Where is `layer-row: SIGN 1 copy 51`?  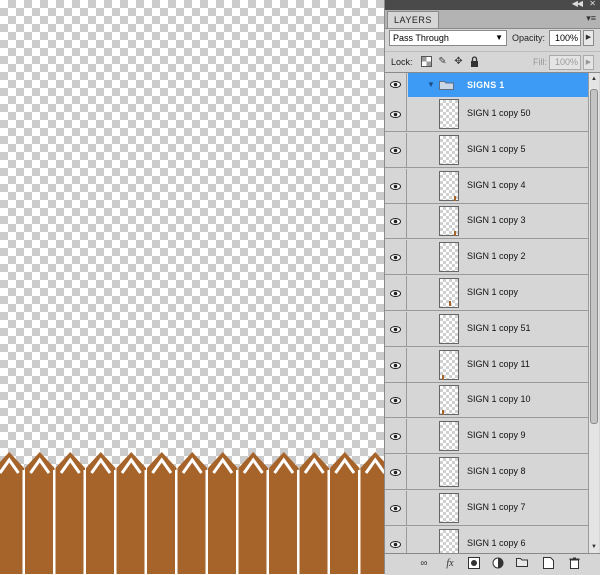
layer-row: SIGN 1 copy 51 is located at coordinates (486, 329).